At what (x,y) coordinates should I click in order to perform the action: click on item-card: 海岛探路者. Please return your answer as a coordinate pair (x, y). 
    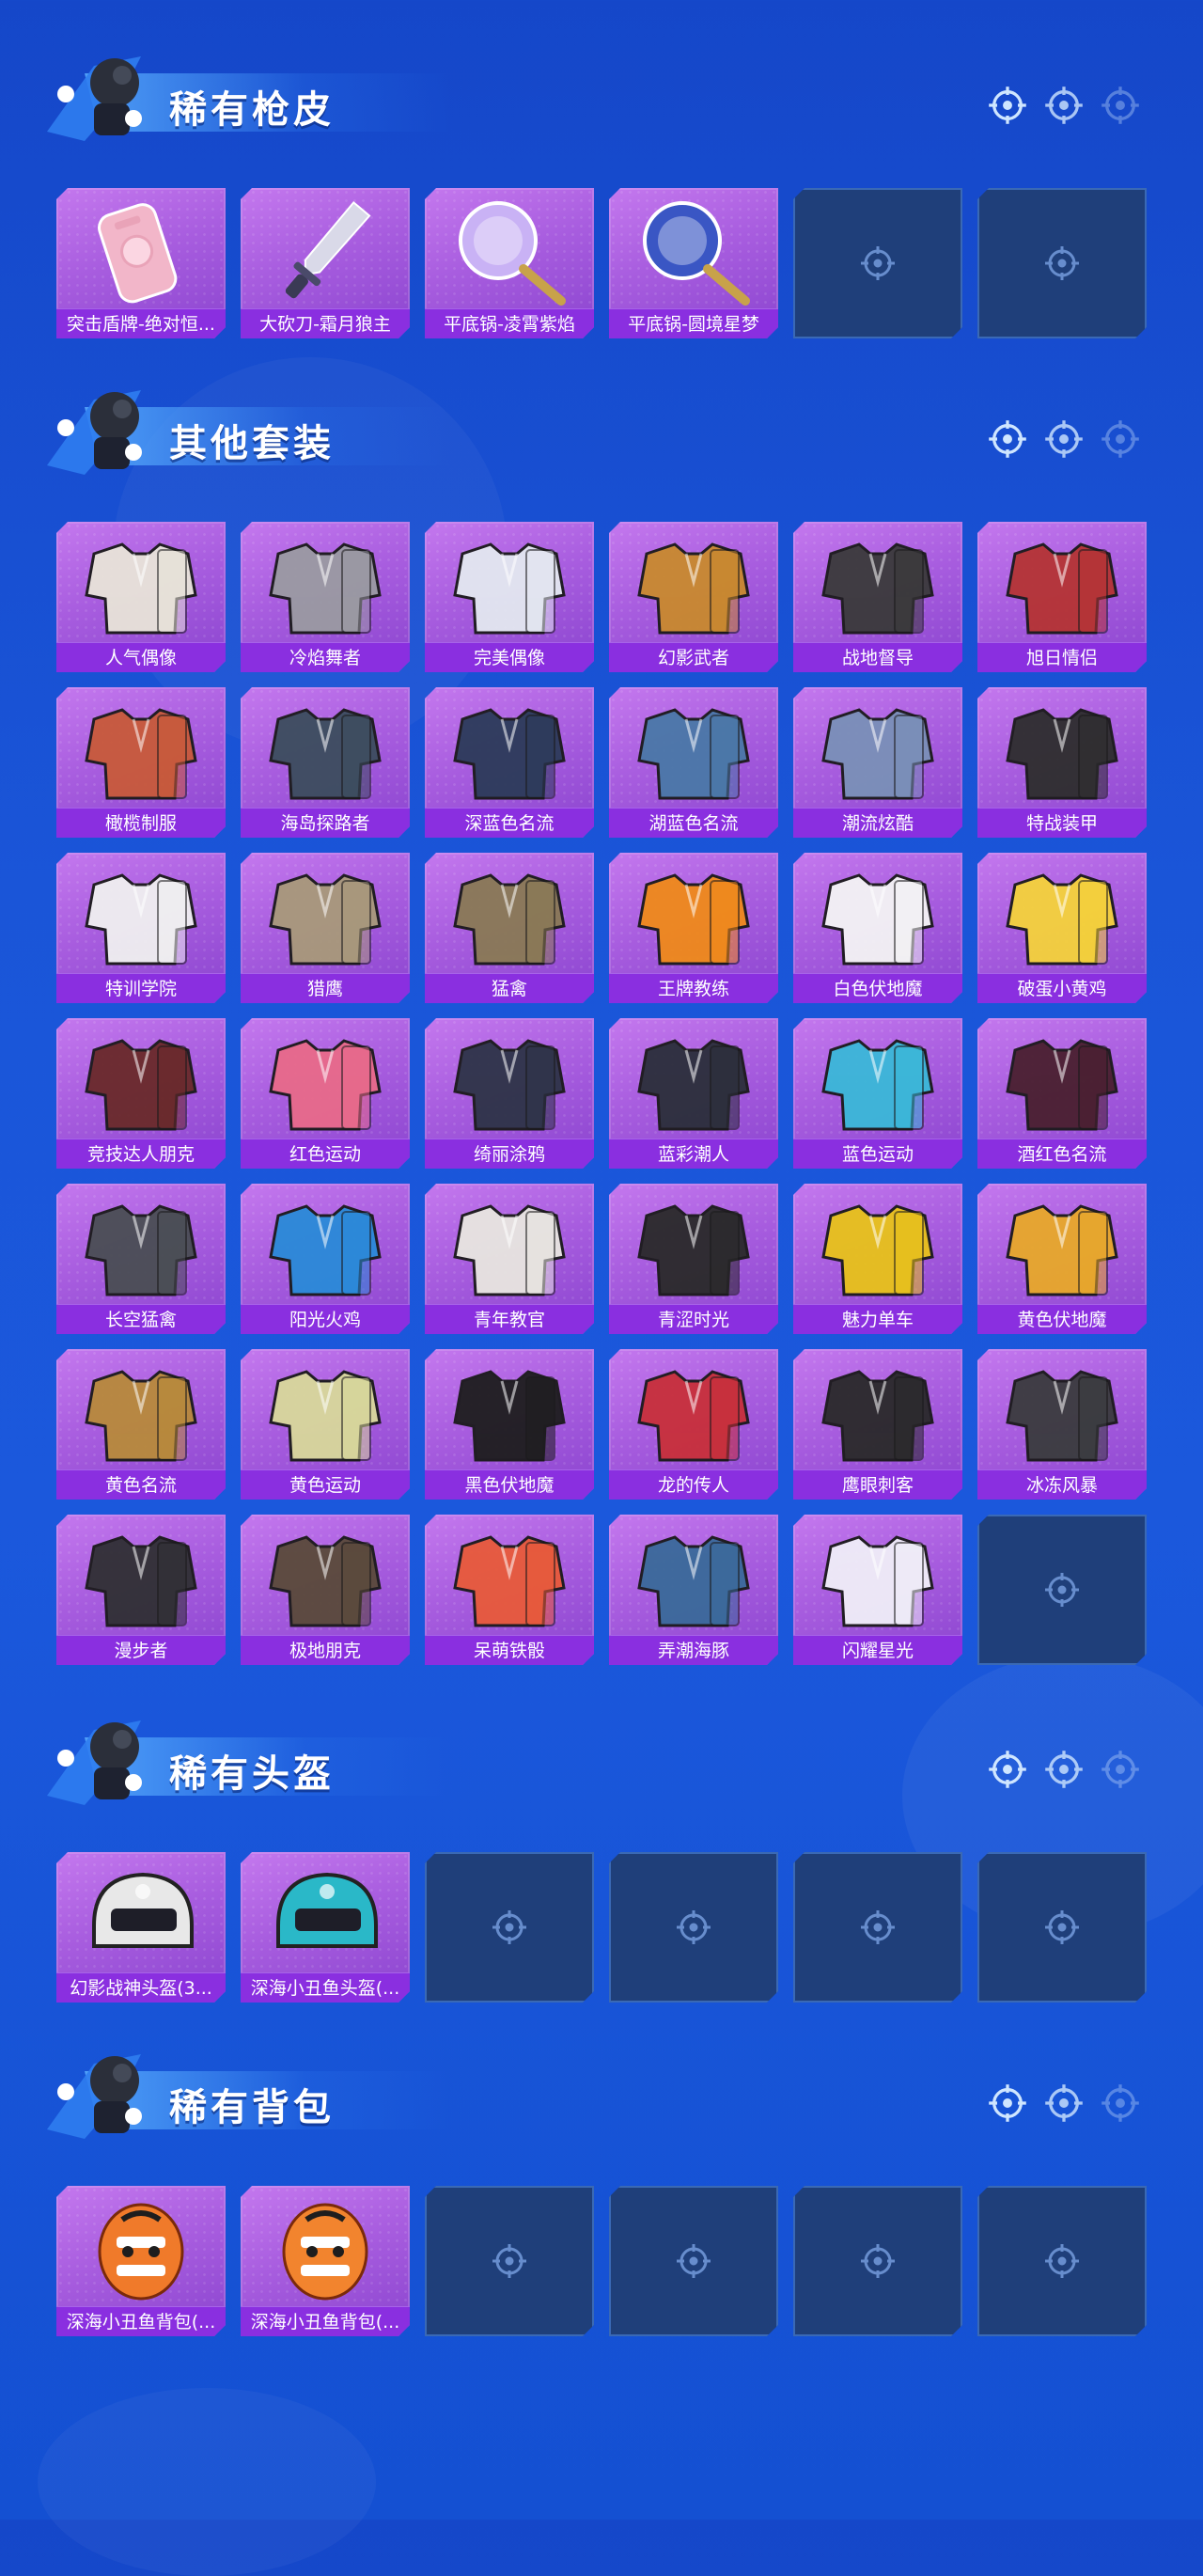
    Looking at the image, I should click on (325, 763).